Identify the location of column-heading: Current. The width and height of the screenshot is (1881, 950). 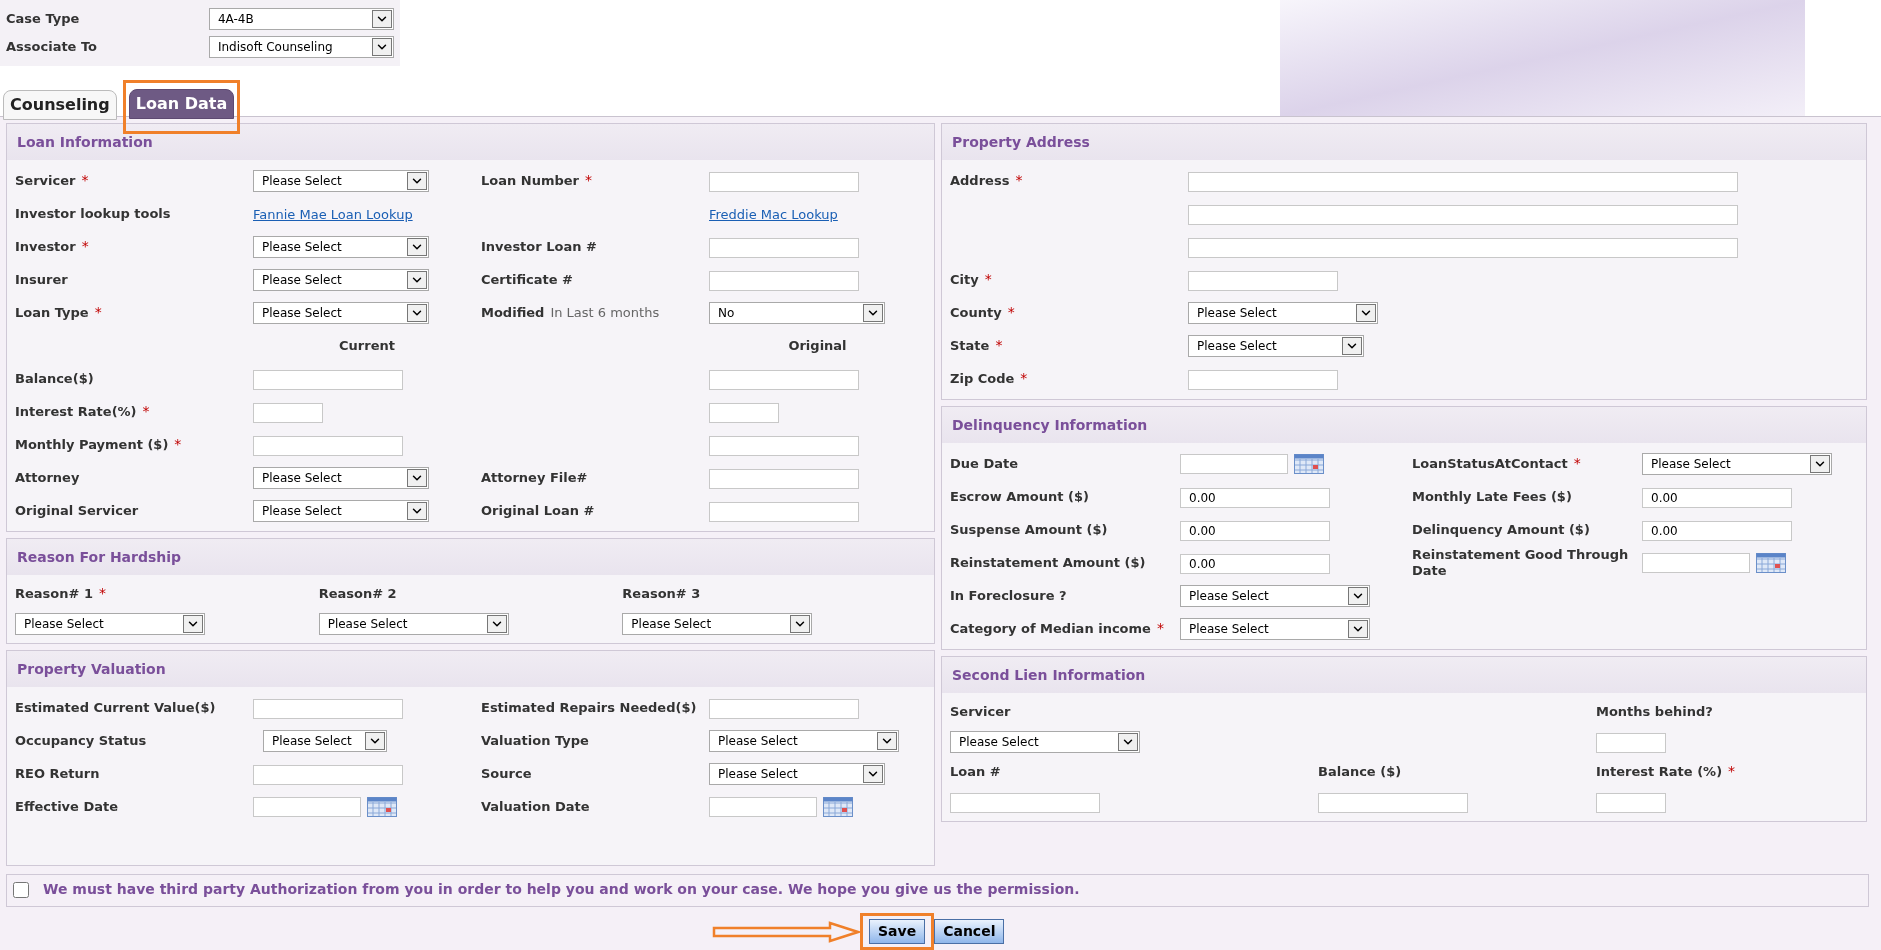
(367, 345).